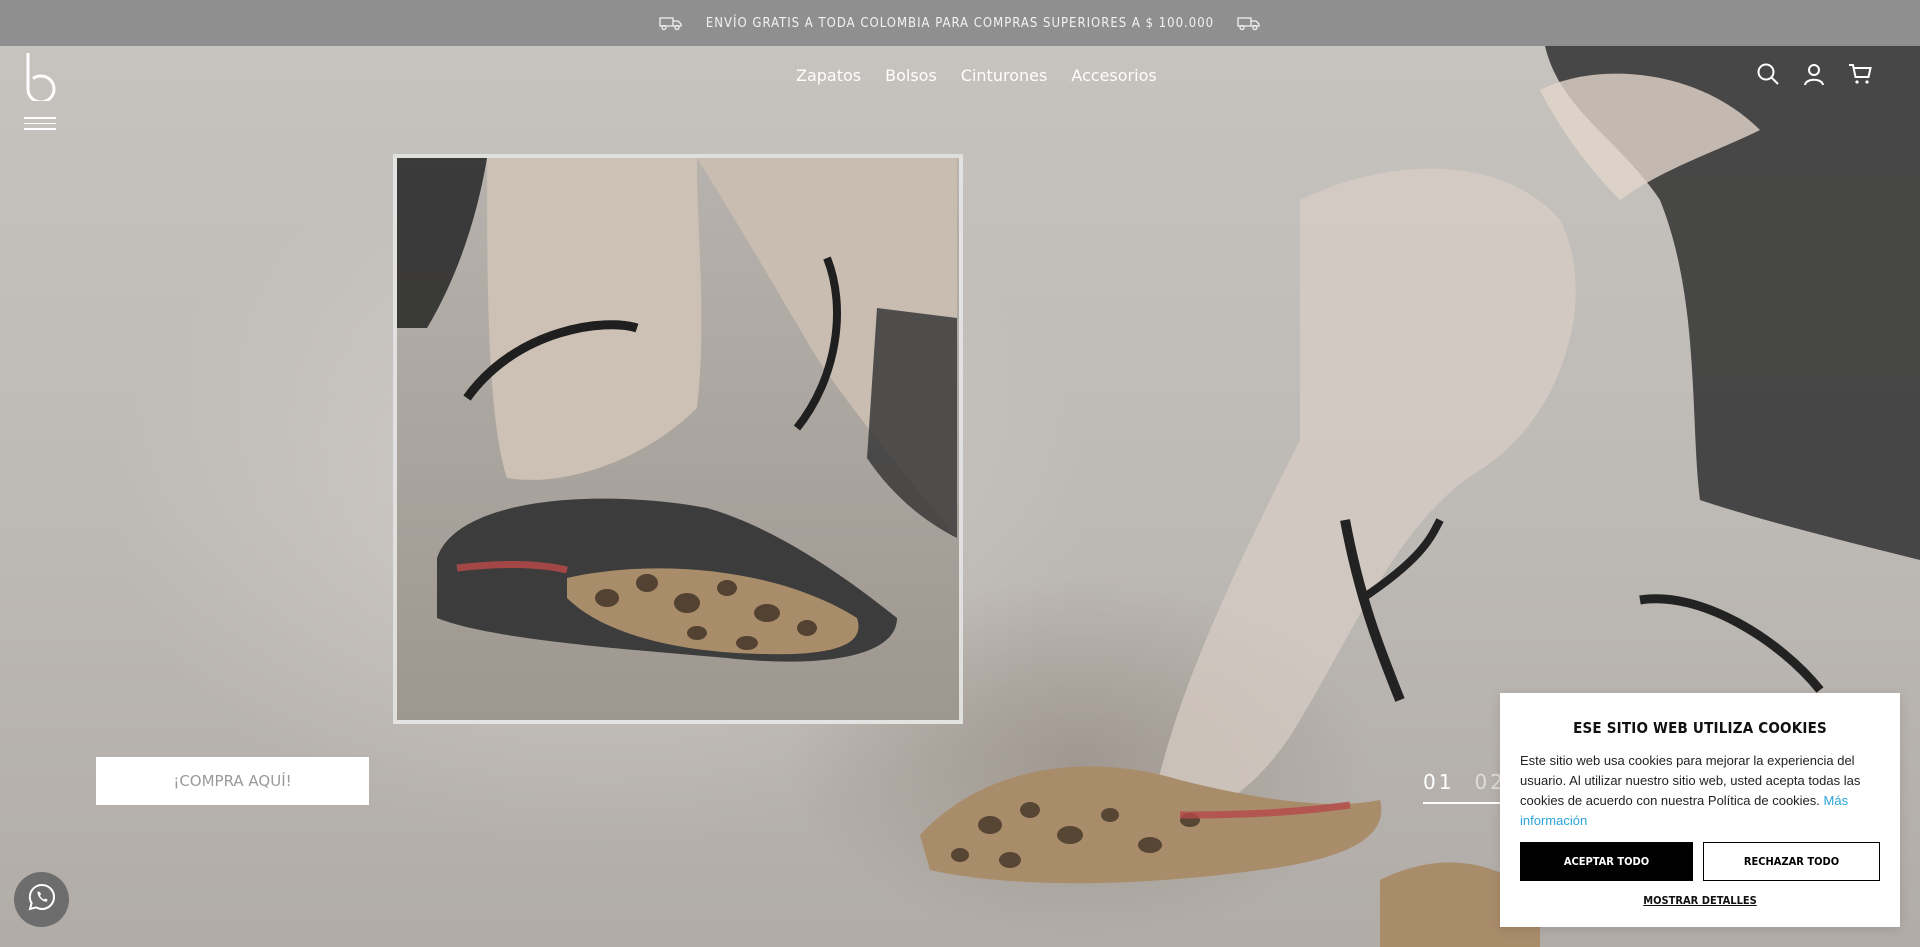 The height and width of the screenshot is (947, 1920). Describe the element at coordinates (1606, 861) in the screenshot. I see `accept-all-button: ACEPTAR TODO` at that location.